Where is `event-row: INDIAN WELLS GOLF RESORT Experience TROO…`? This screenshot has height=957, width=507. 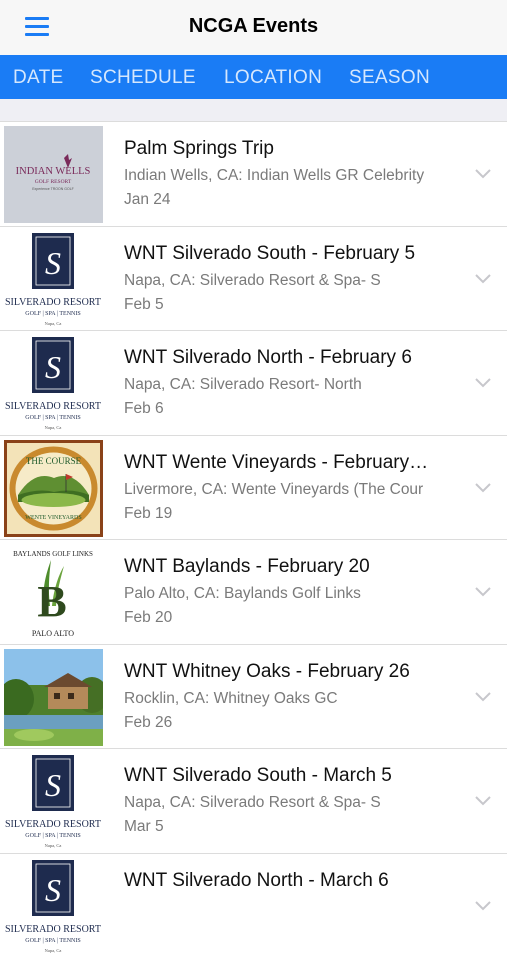
event-row: INDIAN WELLS GOLF RESORT Experience TROO… is located at coordinates (253, 173).